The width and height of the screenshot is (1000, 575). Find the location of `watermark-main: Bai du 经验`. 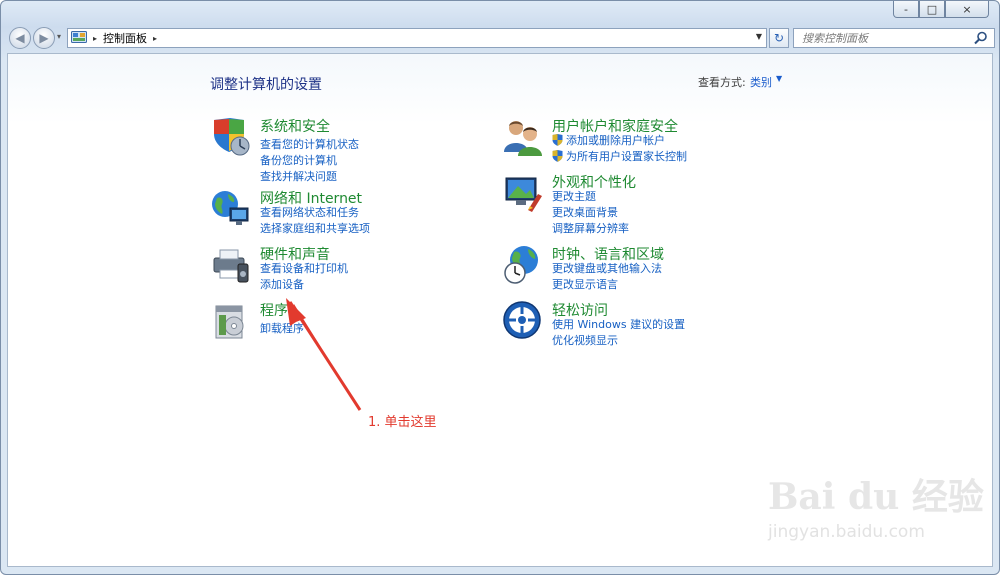

watermark-main: Bai du 经验 is located at coordinates (876, 497).